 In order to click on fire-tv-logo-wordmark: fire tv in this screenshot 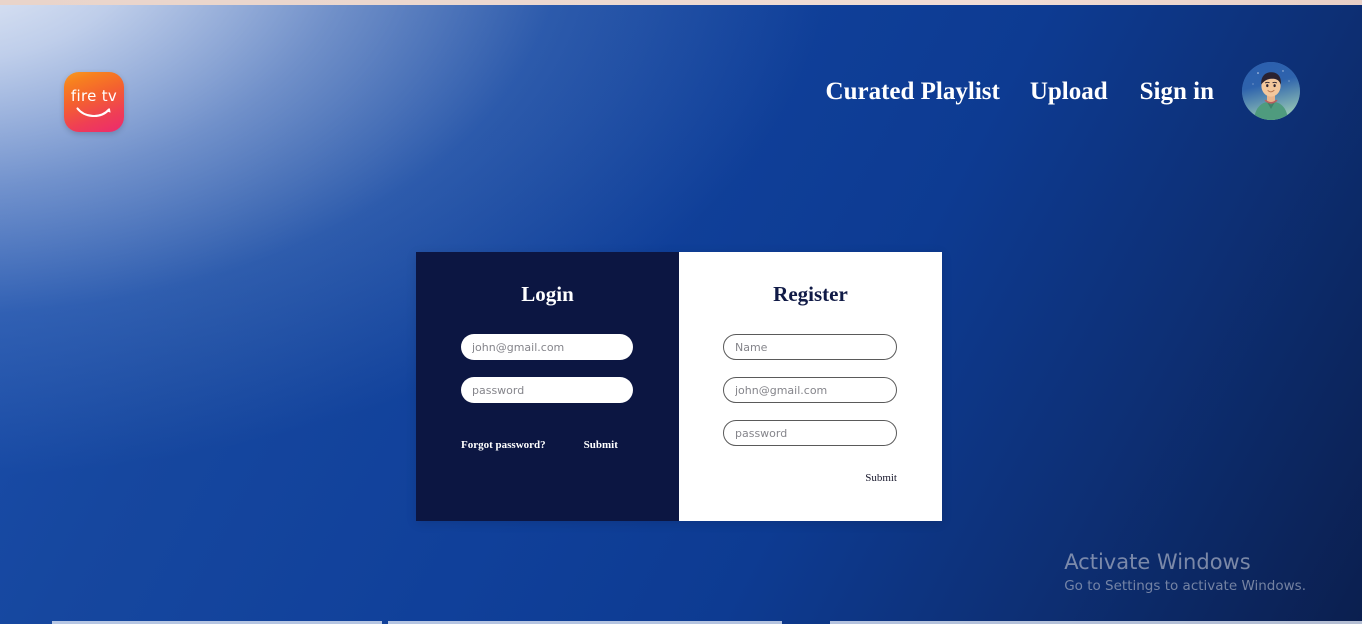, I will do `click(94, 96)`.